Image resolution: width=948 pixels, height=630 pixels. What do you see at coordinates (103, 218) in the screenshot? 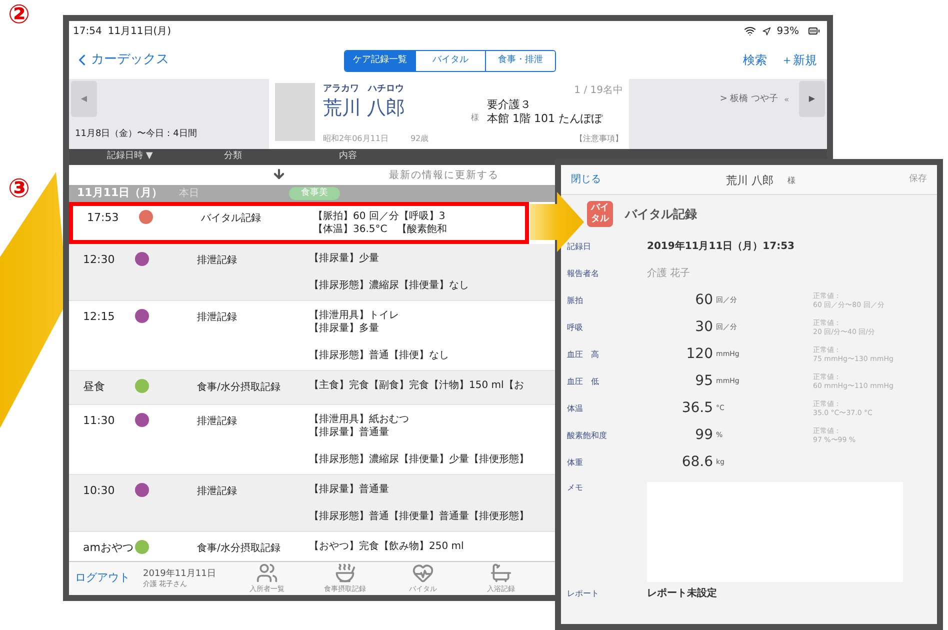
I see `record-time: 17:53` at bounding box center [103, 218].